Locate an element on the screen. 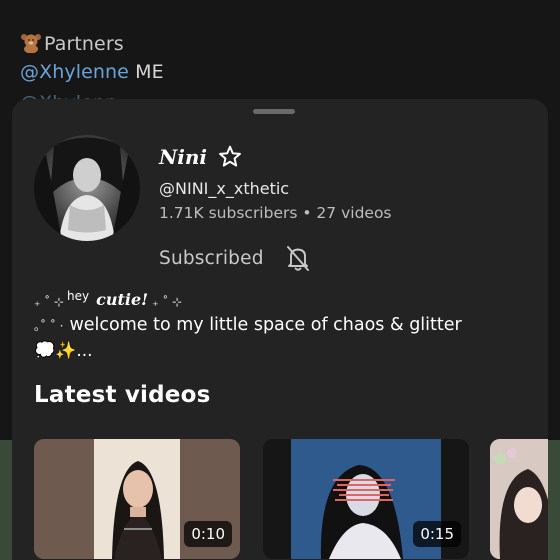 This screenshot has height=560, width=560. partners-text: Partners is located at coordinates (84, 44).